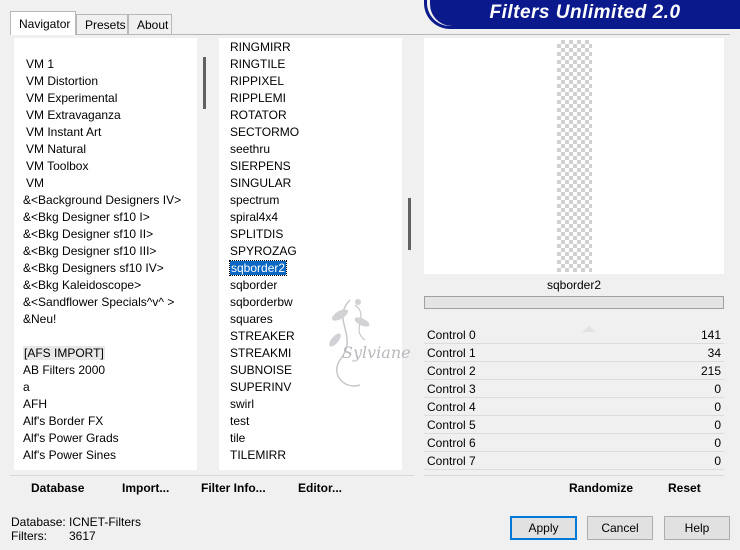  I want to click on reset-button: Reset, so click(684, 488).